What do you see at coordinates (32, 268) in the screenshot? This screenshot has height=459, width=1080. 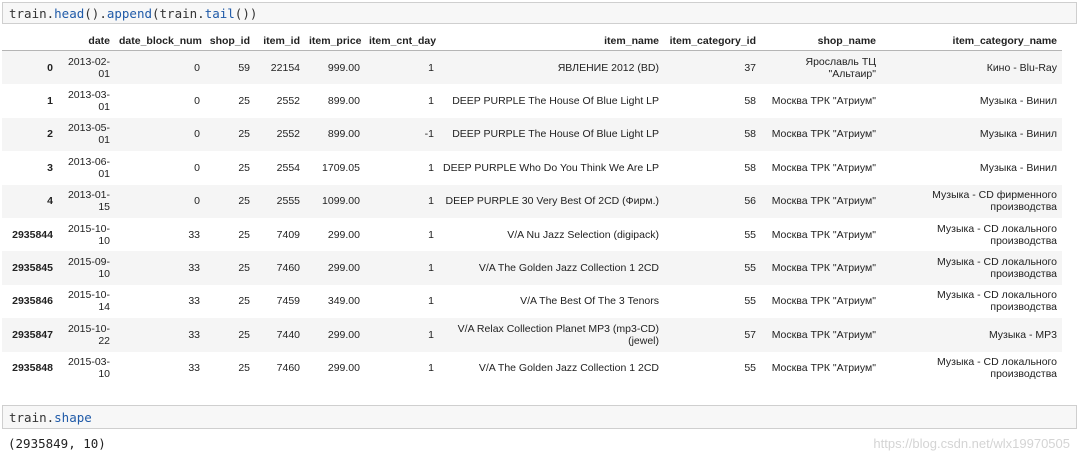 I see `row-index: 2935845` at bounding box center [32, 268].